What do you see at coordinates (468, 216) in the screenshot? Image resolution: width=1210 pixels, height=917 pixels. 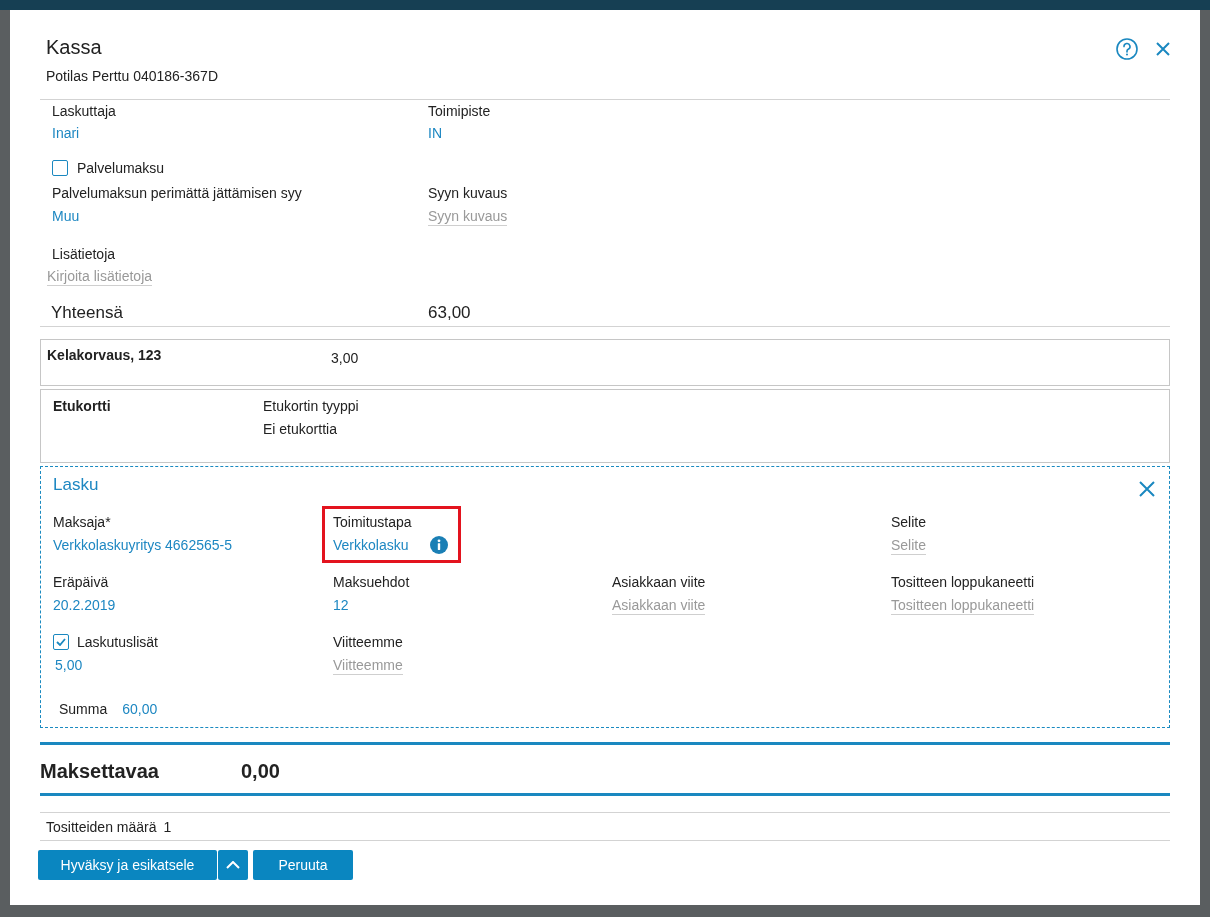 I see `input-field: Syyn kuvaus` at bounding box center [468, 216].